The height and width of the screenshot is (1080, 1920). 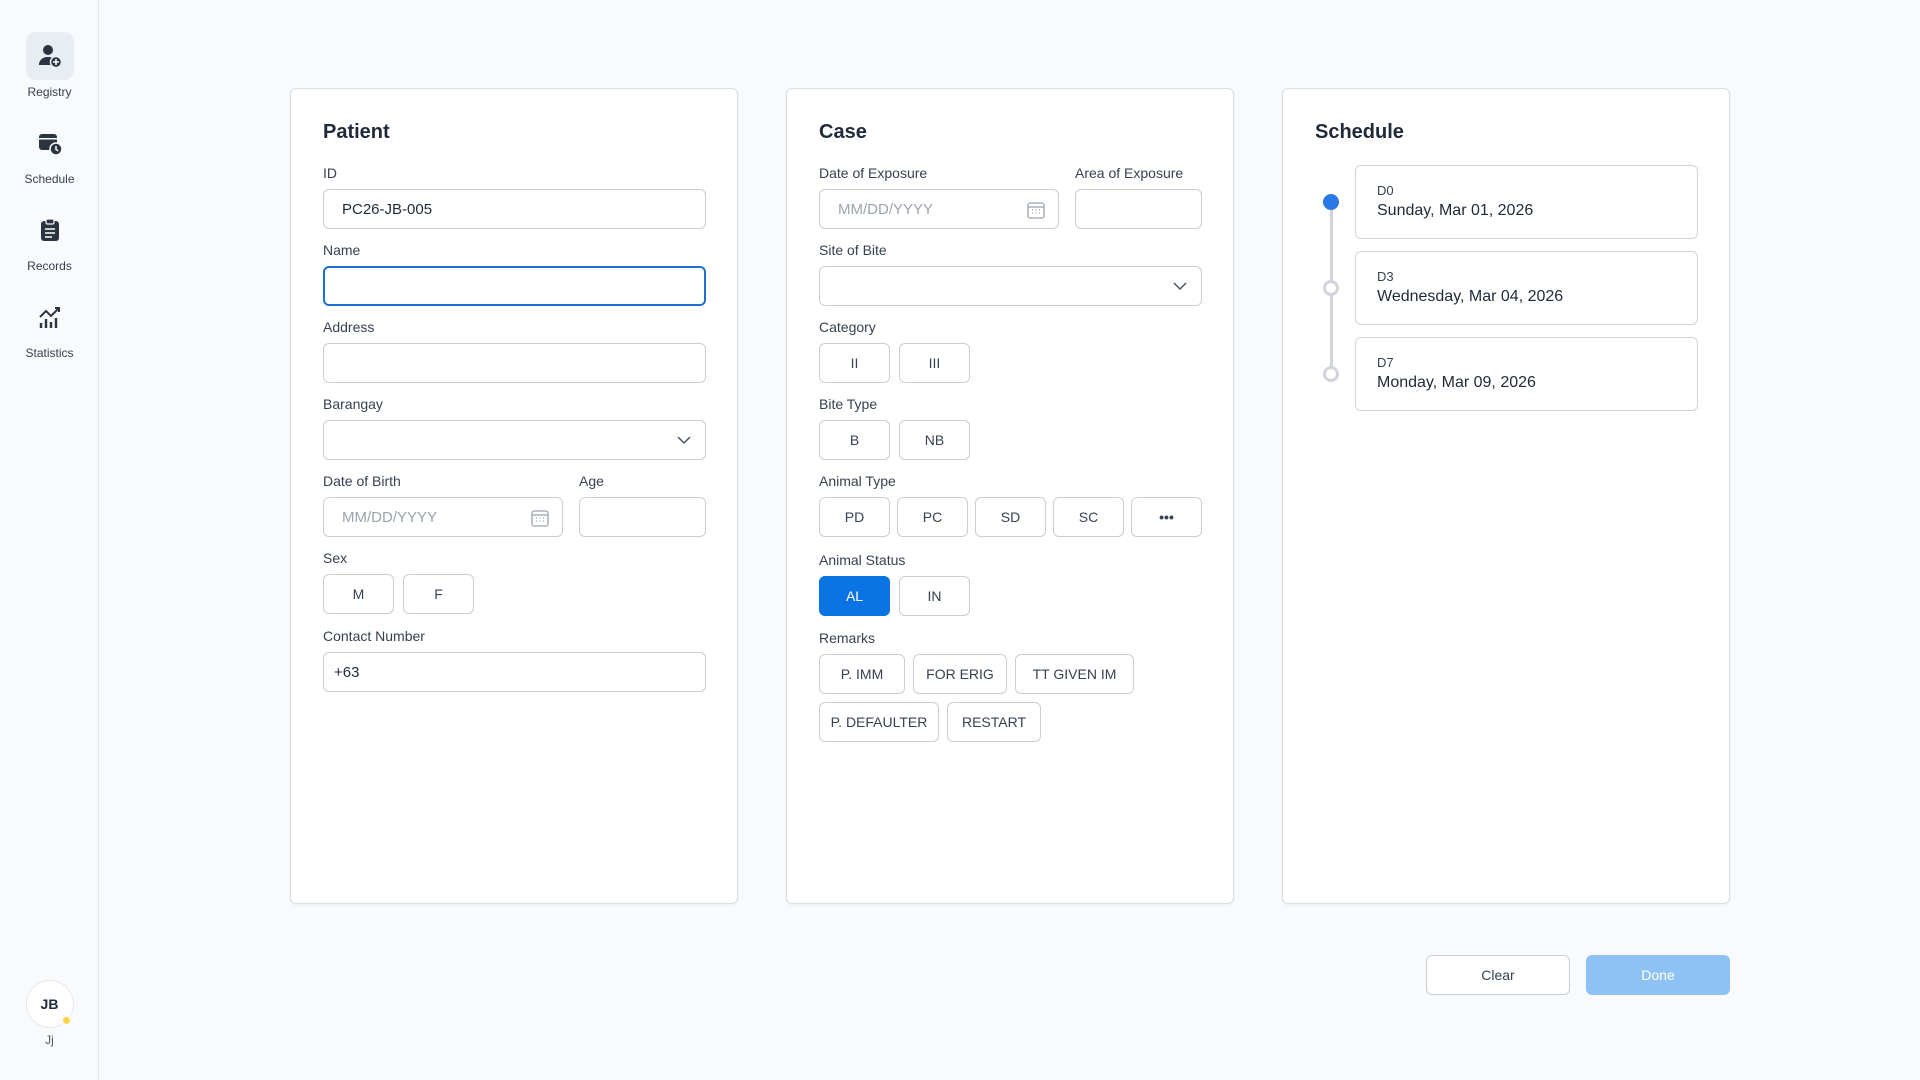 What do you see at coordinates (1166, 517) in the screenshot?
I see `animal-type-more-button: •••` at bounding box center [1166, 517].